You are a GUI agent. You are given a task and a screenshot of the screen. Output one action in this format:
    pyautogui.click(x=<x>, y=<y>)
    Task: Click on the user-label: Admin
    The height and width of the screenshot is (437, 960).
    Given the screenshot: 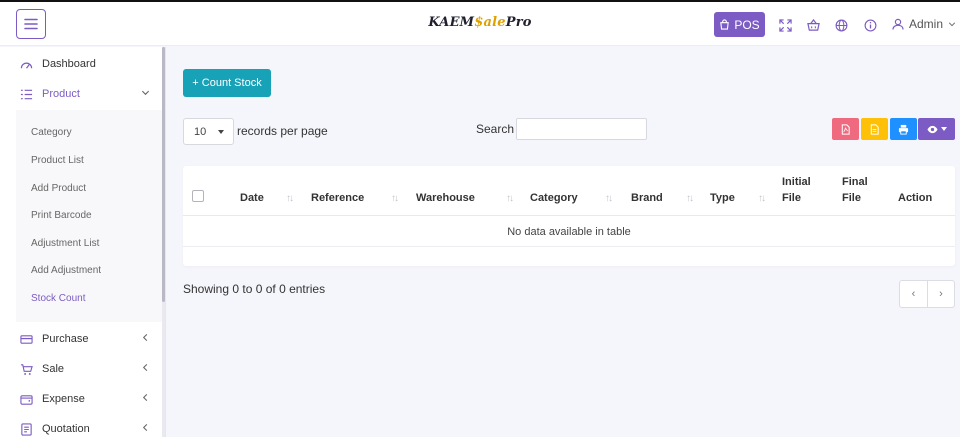 What is the action you would take?
    pyautogui.click(x=926, y=24)
    